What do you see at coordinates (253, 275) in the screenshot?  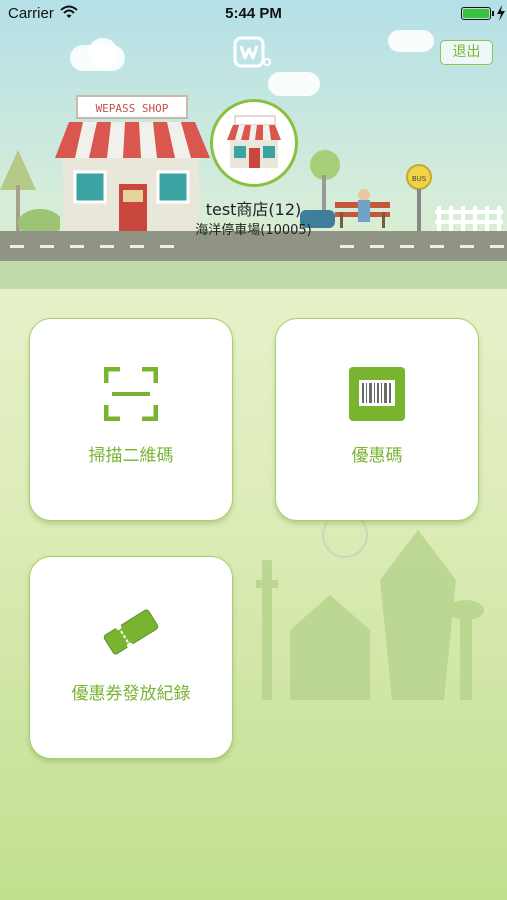 I see `grass-strip` at bounding box center [253, 275].